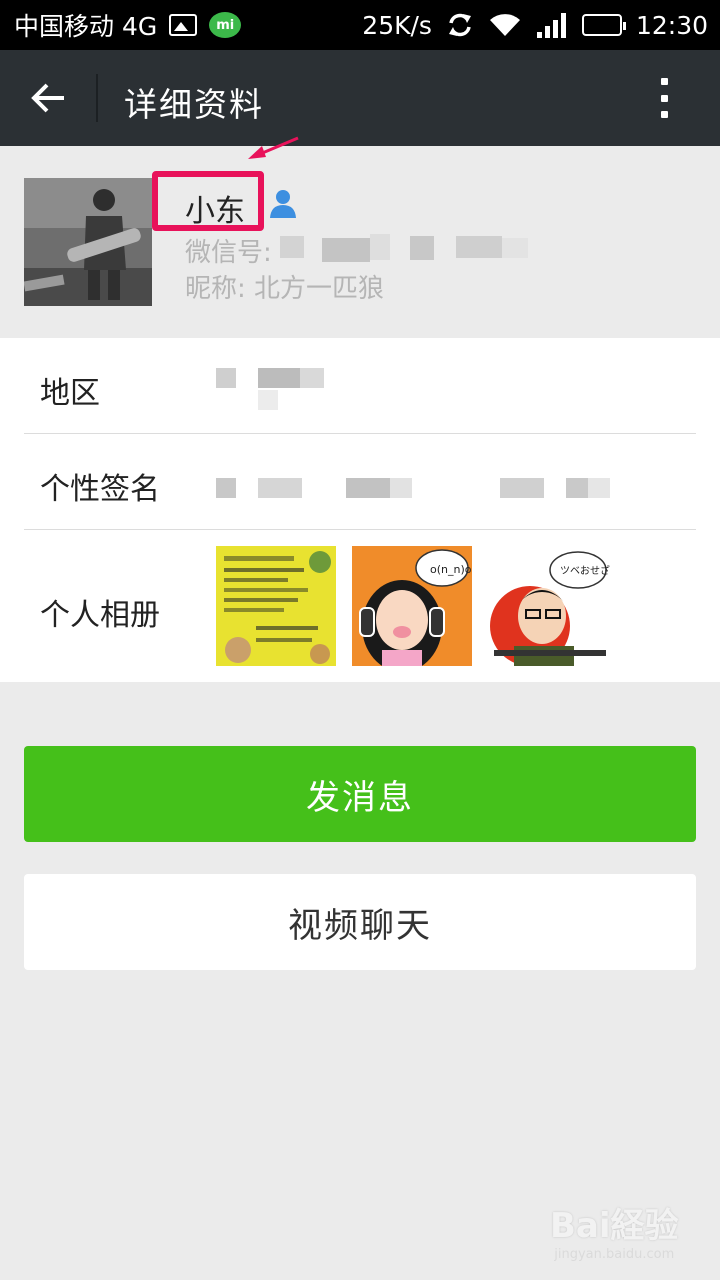 The width and height of the screenshot is (720, 1280). I want to click on pointer-arrow-icon, so click(273, 147).